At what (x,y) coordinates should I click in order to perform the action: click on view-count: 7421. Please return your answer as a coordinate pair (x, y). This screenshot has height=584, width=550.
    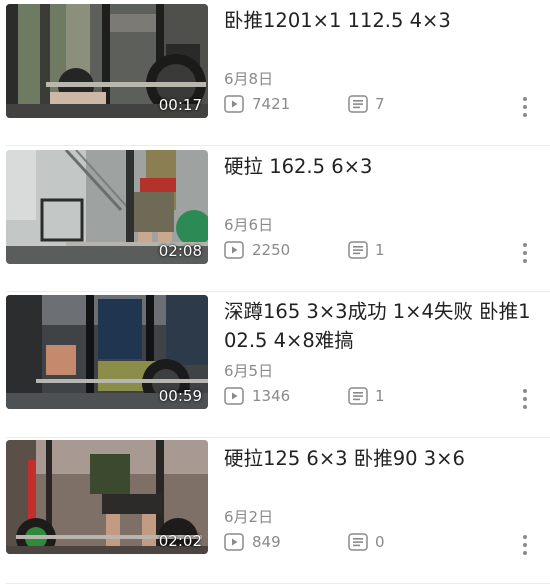
    Looking at the image, I should click on (271, 104).